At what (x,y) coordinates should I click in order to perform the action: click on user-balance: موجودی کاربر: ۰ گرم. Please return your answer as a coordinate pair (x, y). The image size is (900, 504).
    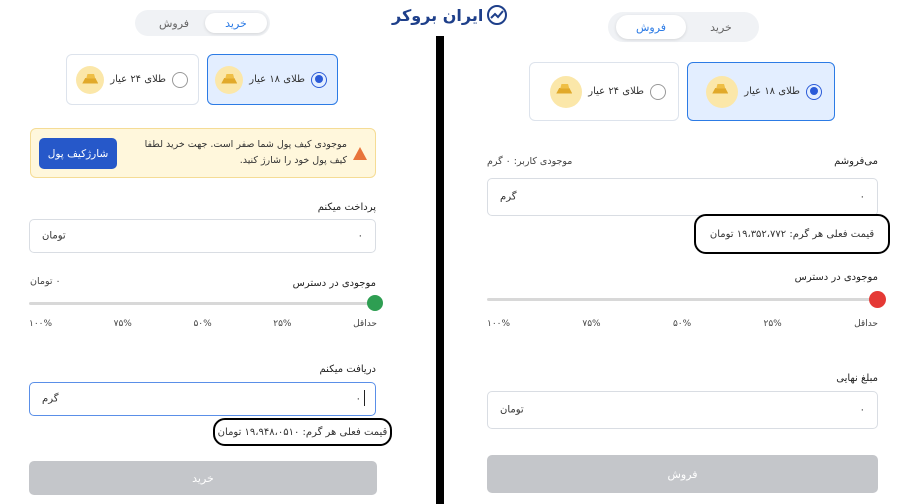
    Looking at the image, I should click on (530, 161).